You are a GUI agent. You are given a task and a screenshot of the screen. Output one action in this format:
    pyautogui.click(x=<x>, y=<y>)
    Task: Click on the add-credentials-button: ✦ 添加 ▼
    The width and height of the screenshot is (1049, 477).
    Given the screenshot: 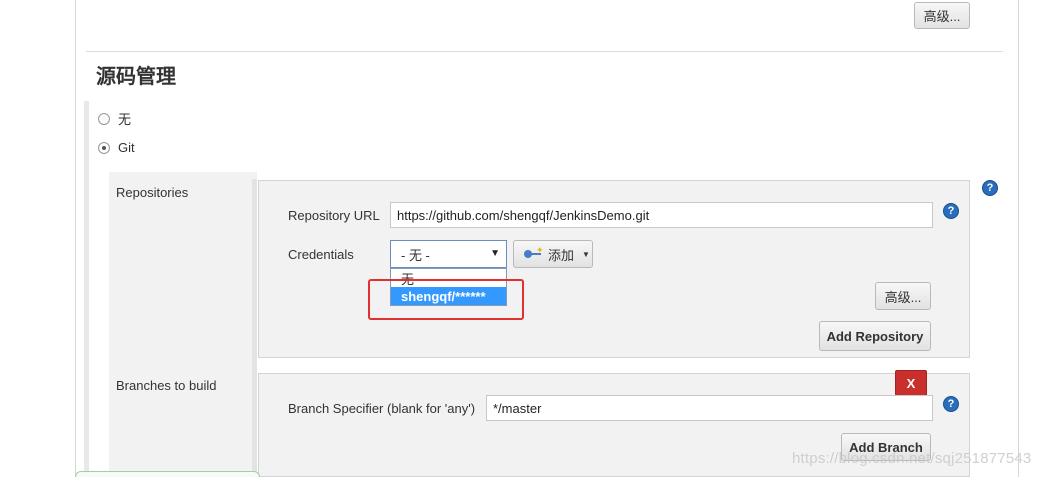 What is the action you would take?
    pyautogui.click(x=553, y=254)
    